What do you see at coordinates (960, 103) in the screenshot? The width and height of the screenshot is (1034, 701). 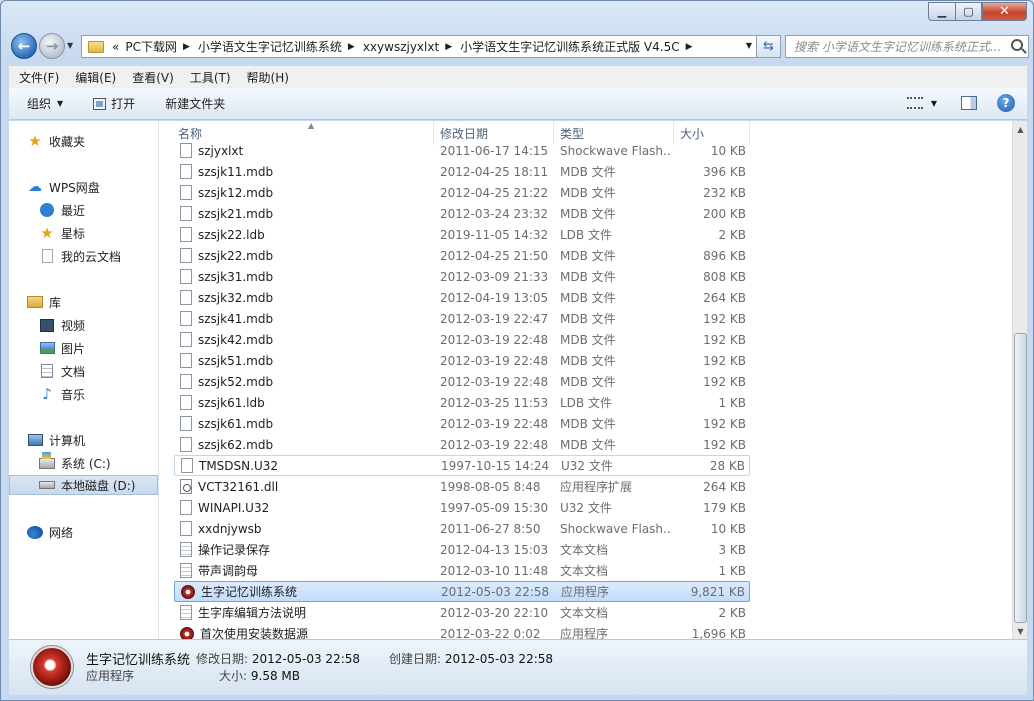 I see `view-controls: ▼ ?` at bounding box center [960, 103].